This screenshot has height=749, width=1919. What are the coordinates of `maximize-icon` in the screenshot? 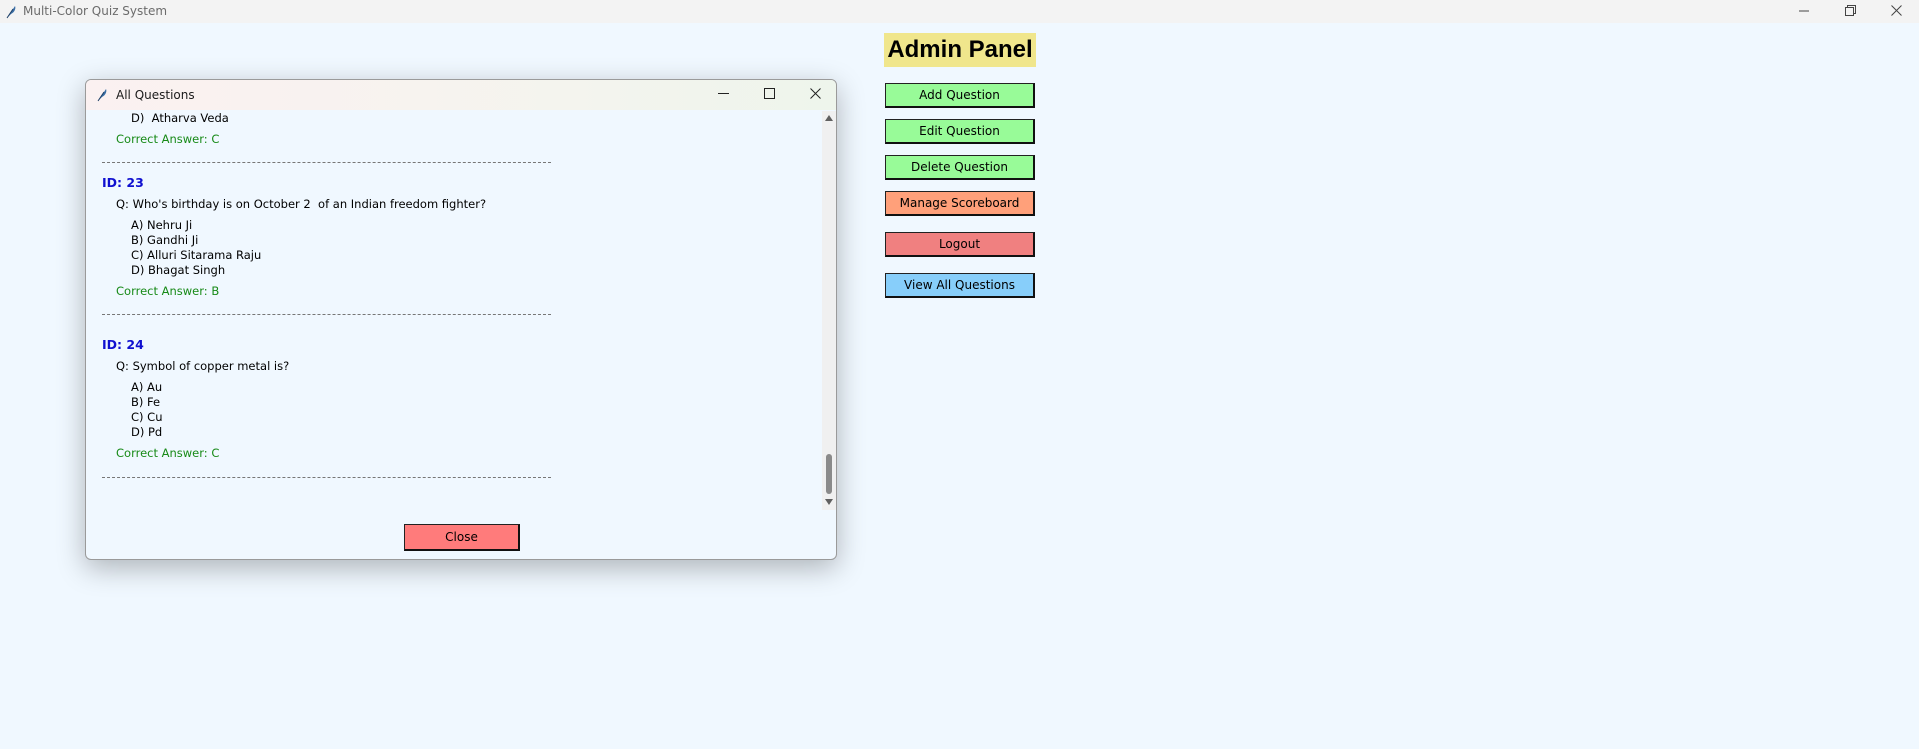 It's located at (769, 95).